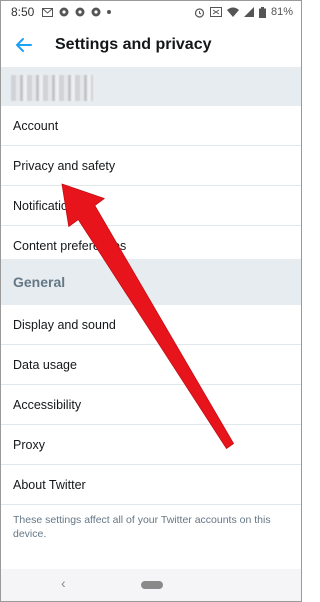 This screenshot has height=602, width=320. I want to click on settings-item-proxy: Proxy, so click(151, 445).